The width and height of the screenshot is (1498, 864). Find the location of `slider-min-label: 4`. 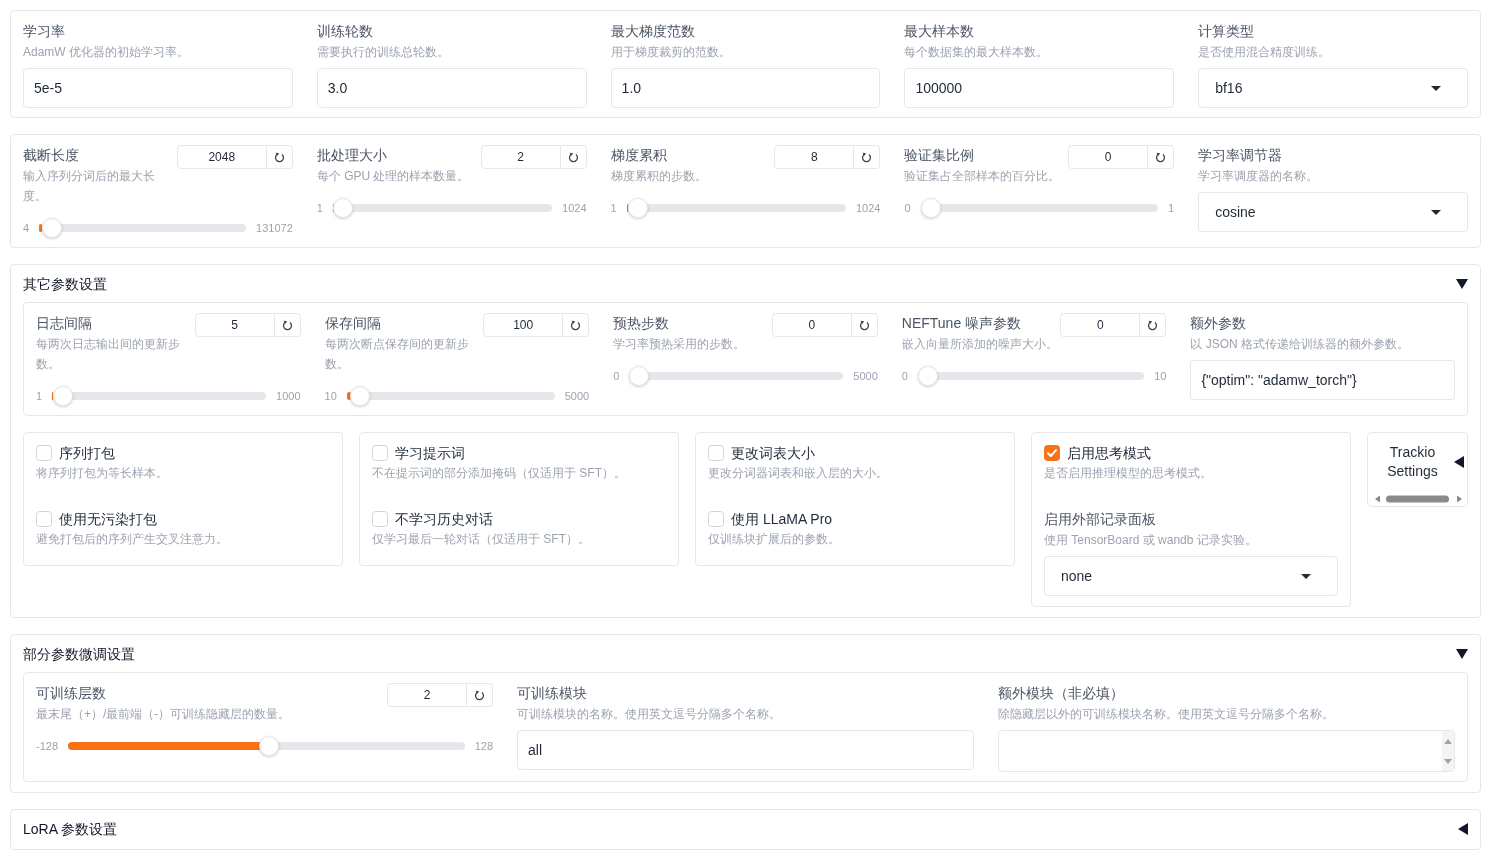

slider-min-label: 4 is located at coordinates (26, 228).